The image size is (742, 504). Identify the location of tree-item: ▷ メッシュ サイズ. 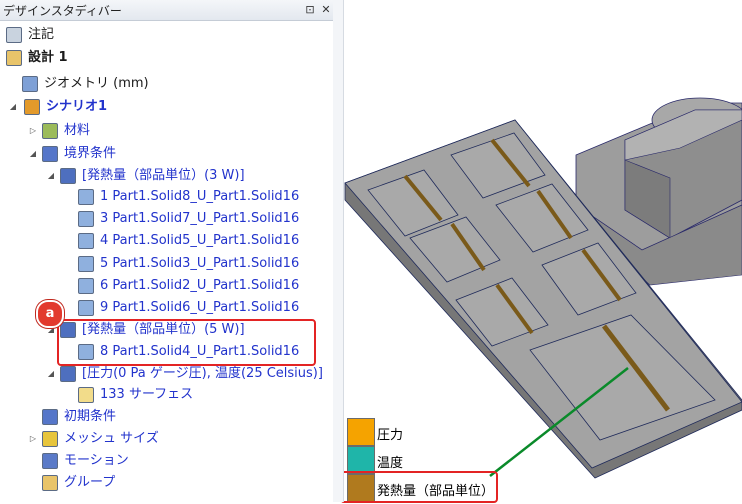
(160, 439).